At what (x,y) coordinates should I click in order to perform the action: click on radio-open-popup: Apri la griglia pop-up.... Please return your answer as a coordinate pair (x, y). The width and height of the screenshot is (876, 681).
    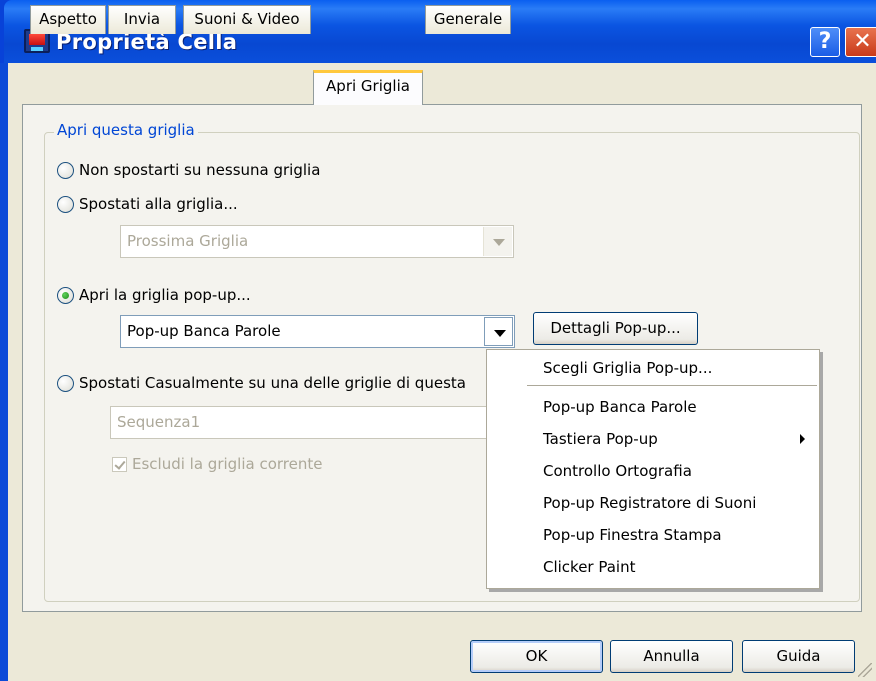
    Looking at the image, I should click on (154, 295).